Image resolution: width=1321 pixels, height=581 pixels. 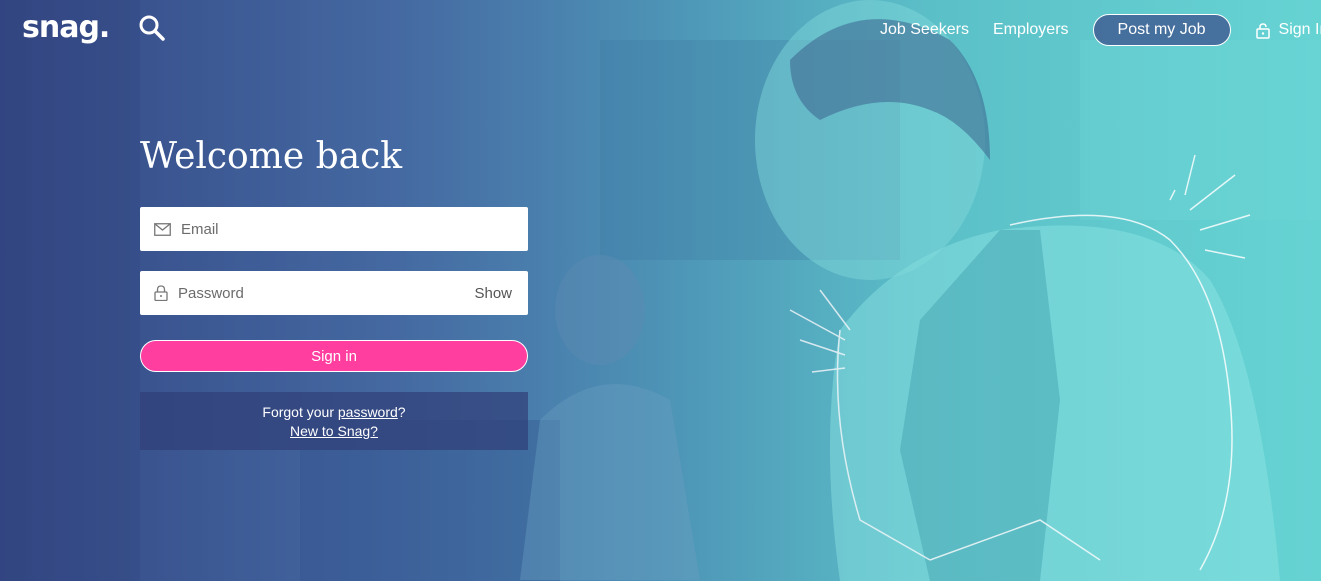 What do you see at coordinates (368, 412) in the screenshot?
I see `forgot-password-link: password` at bounding box center [368, 412].